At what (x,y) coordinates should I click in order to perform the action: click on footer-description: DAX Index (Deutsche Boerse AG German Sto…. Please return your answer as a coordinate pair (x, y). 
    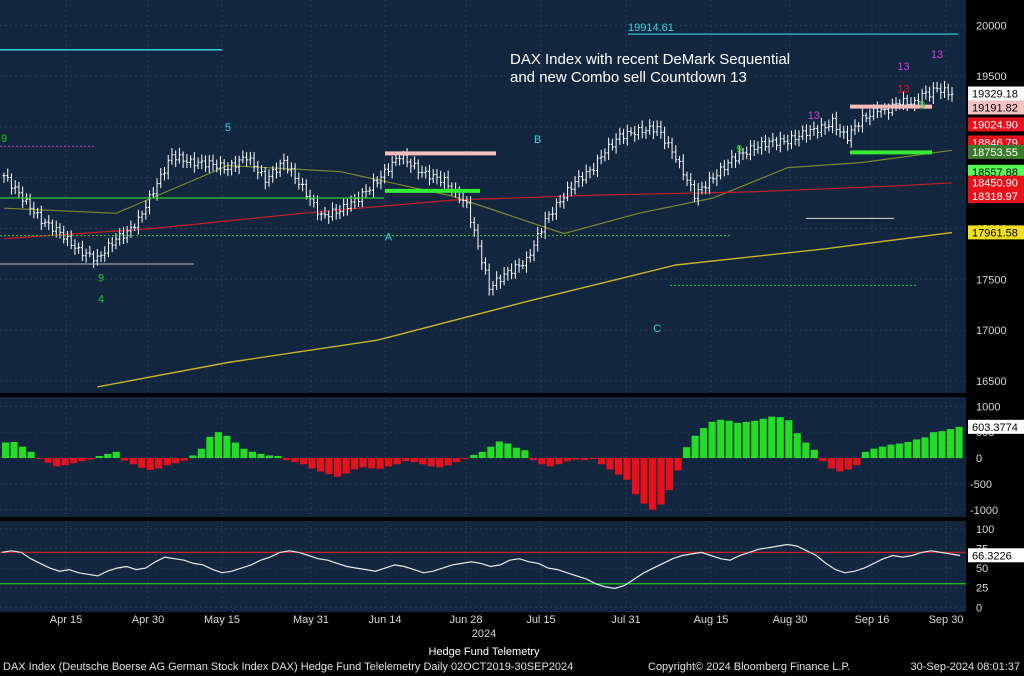
    Looking at the image, I should click on (288, 667).